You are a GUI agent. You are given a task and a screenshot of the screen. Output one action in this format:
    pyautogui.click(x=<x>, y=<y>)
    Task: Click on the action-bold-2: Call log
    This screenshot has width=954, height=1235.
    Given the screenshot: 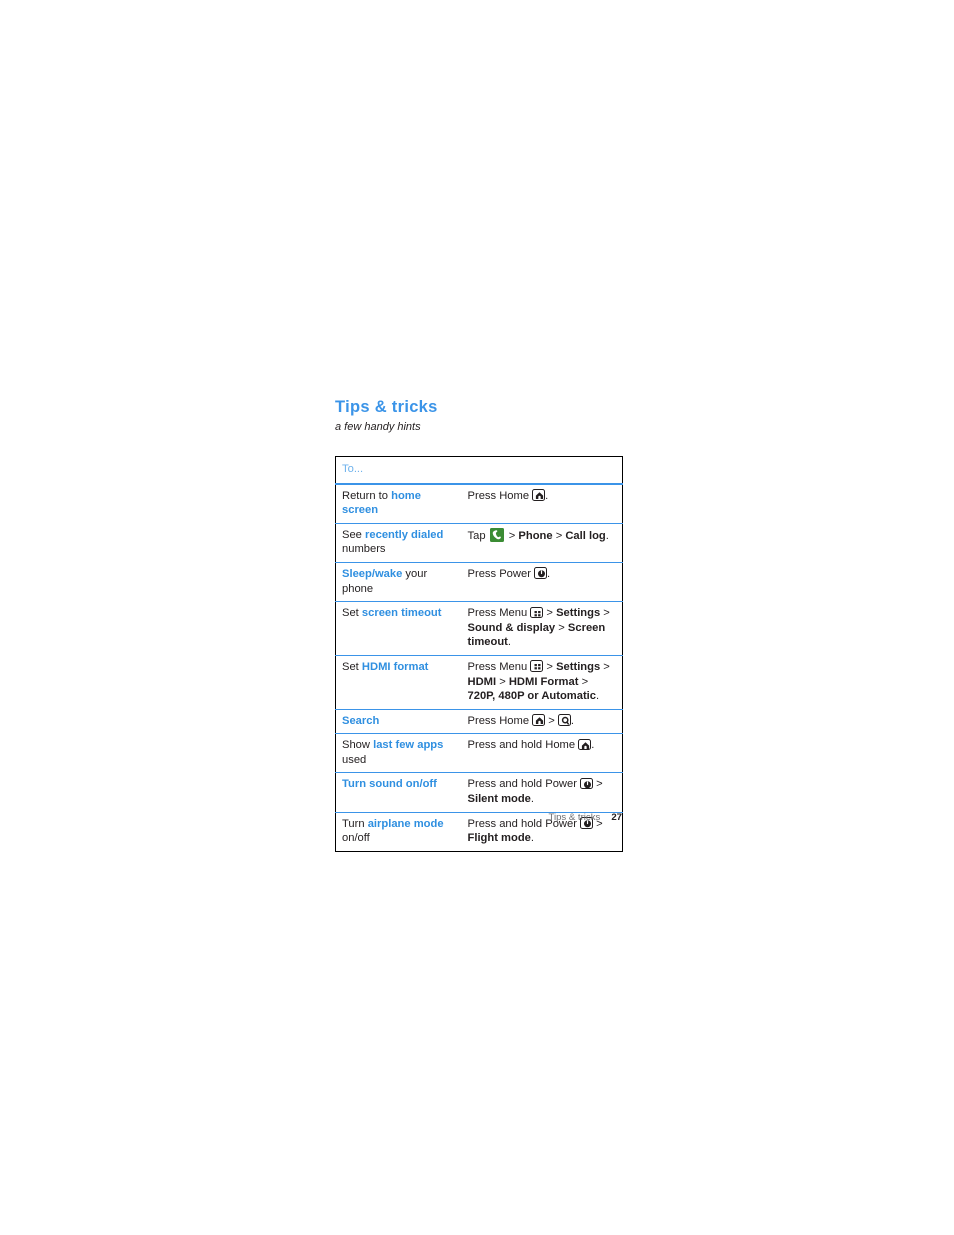 What is the action you would take?
    pyautogui.click(x=585, y=535)
    